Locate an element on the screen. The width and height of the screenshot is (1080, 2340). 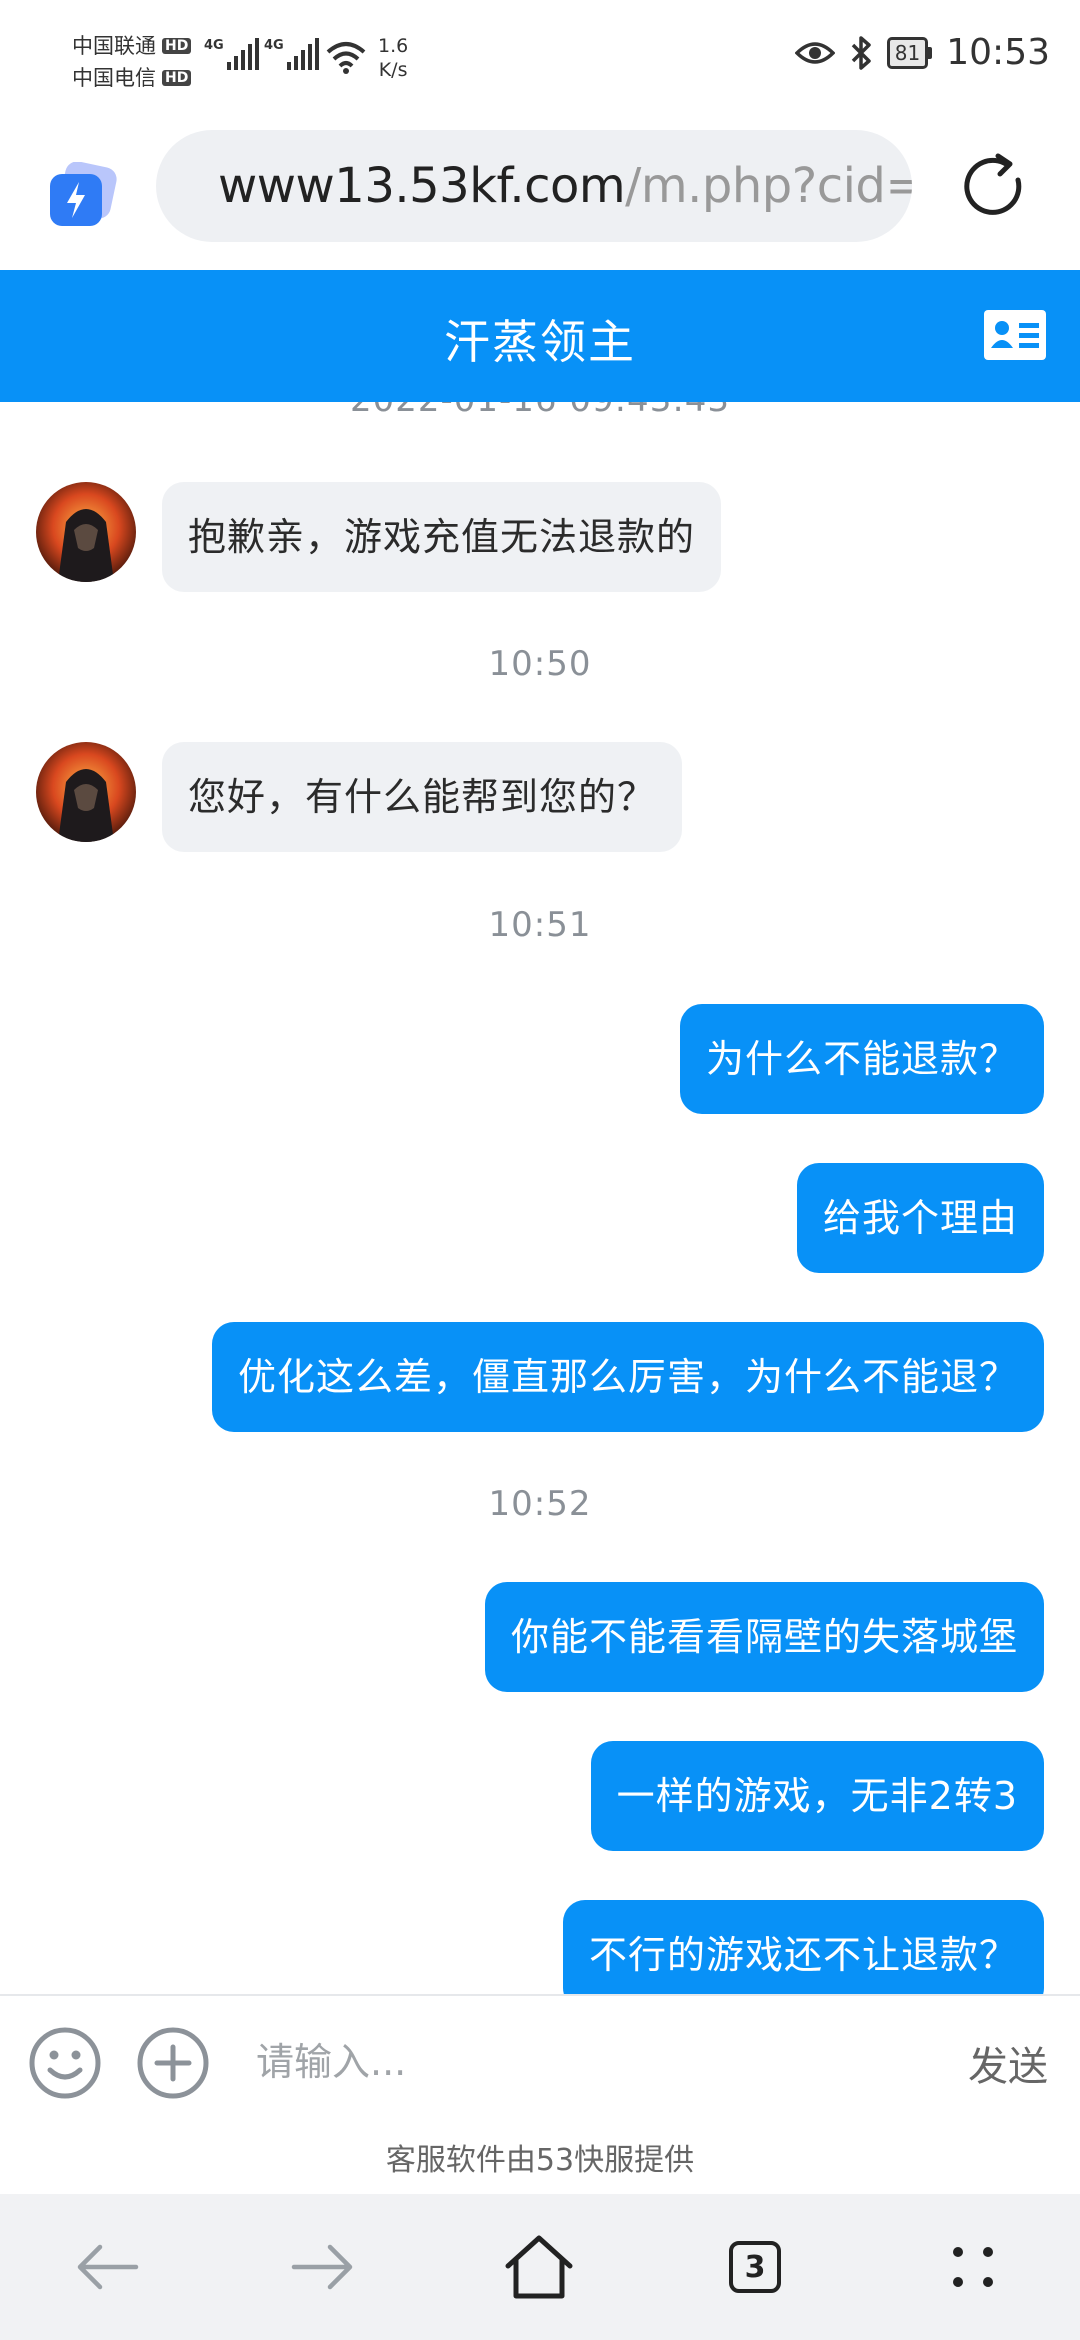
menu-button is located at coordinates (973, 2267).